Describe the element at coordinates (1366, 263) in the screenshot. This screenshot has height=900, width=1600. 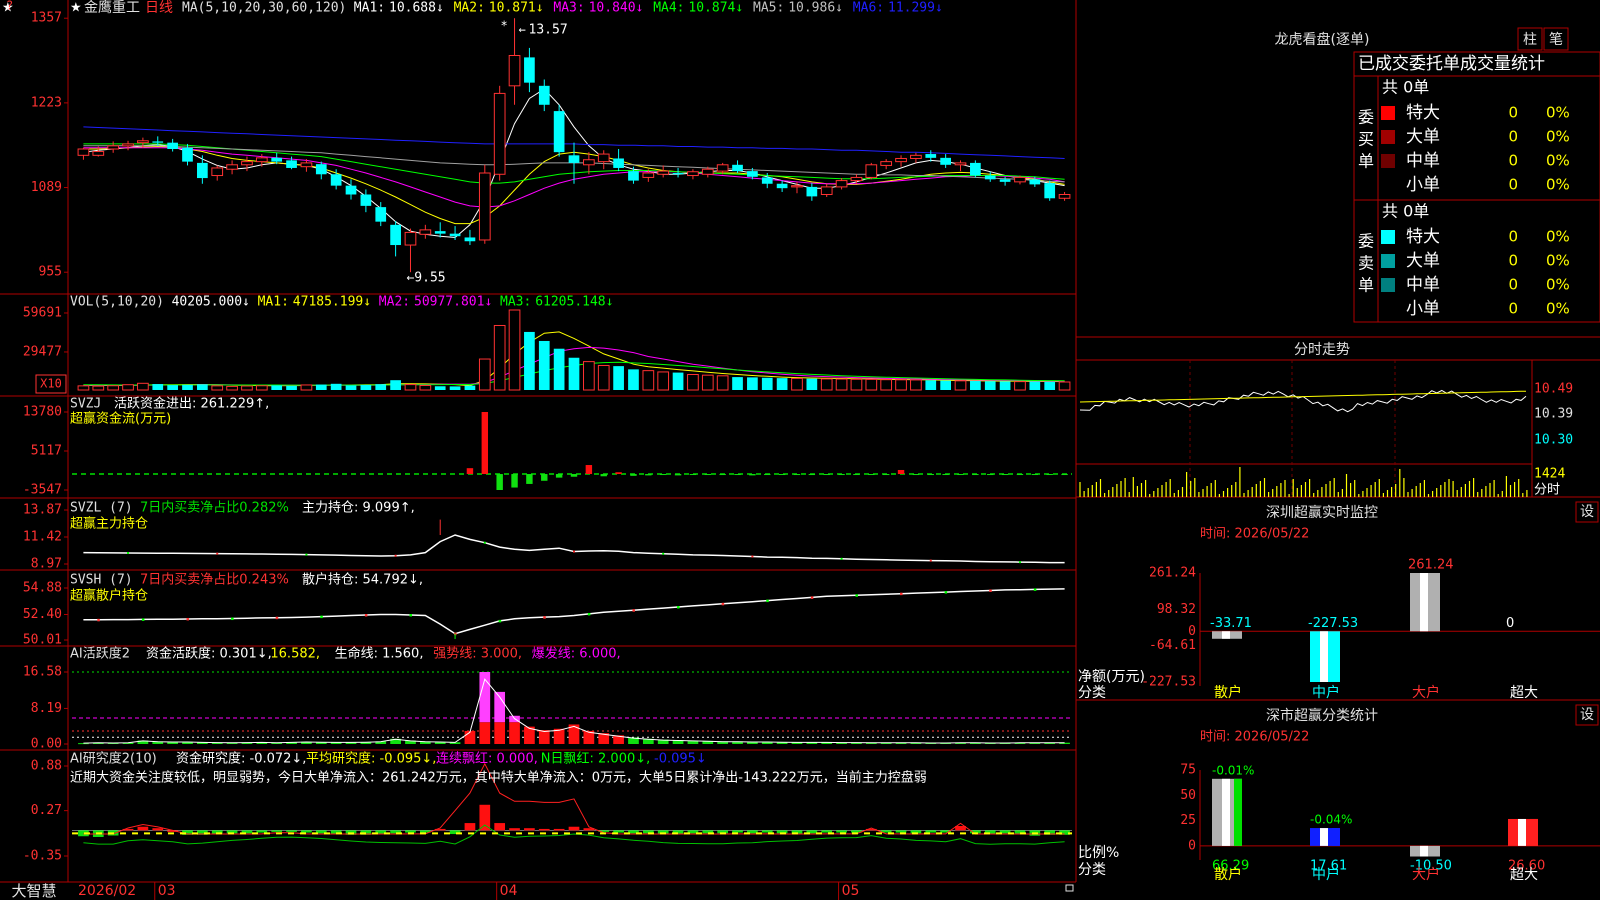
I see `lhb-side-label-char: 卖` at that location.